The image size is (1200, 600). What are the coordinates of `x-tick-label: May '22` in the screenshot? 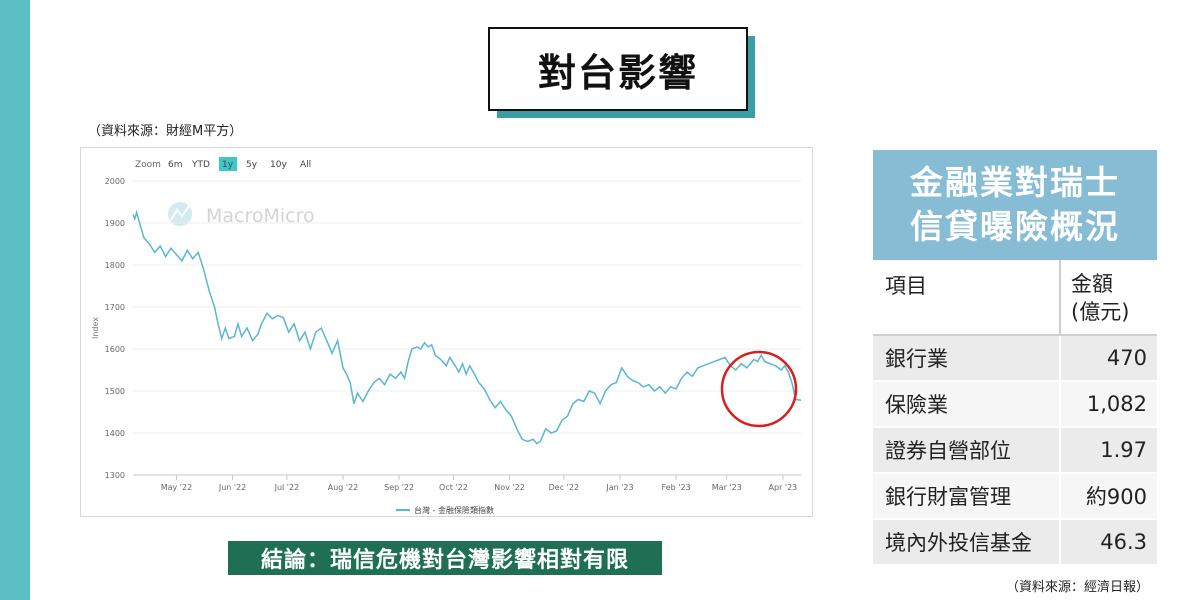 It's located at (176, 487).